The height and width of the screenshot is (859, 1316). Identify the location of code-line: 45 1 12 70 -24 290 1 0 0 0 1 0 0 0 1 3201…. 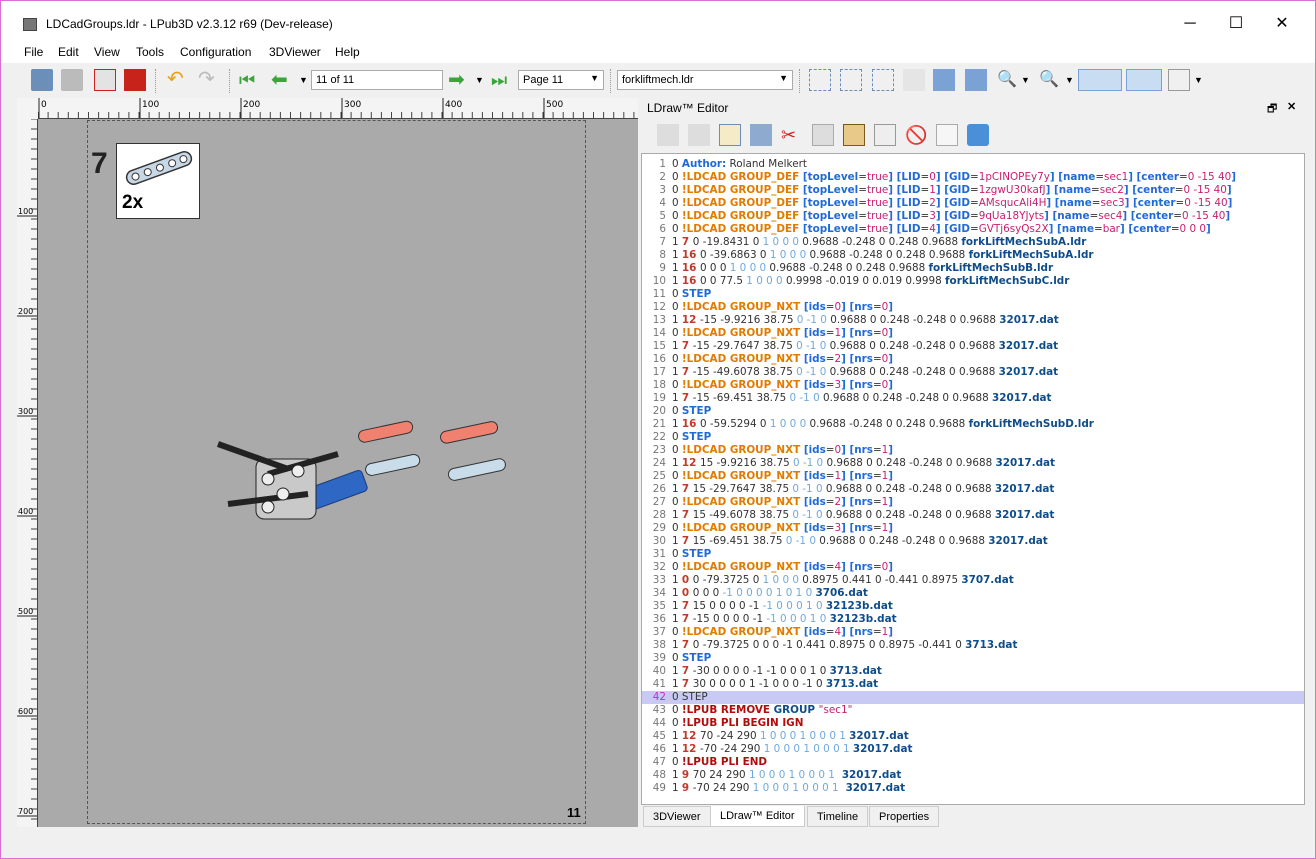
(973, 736).